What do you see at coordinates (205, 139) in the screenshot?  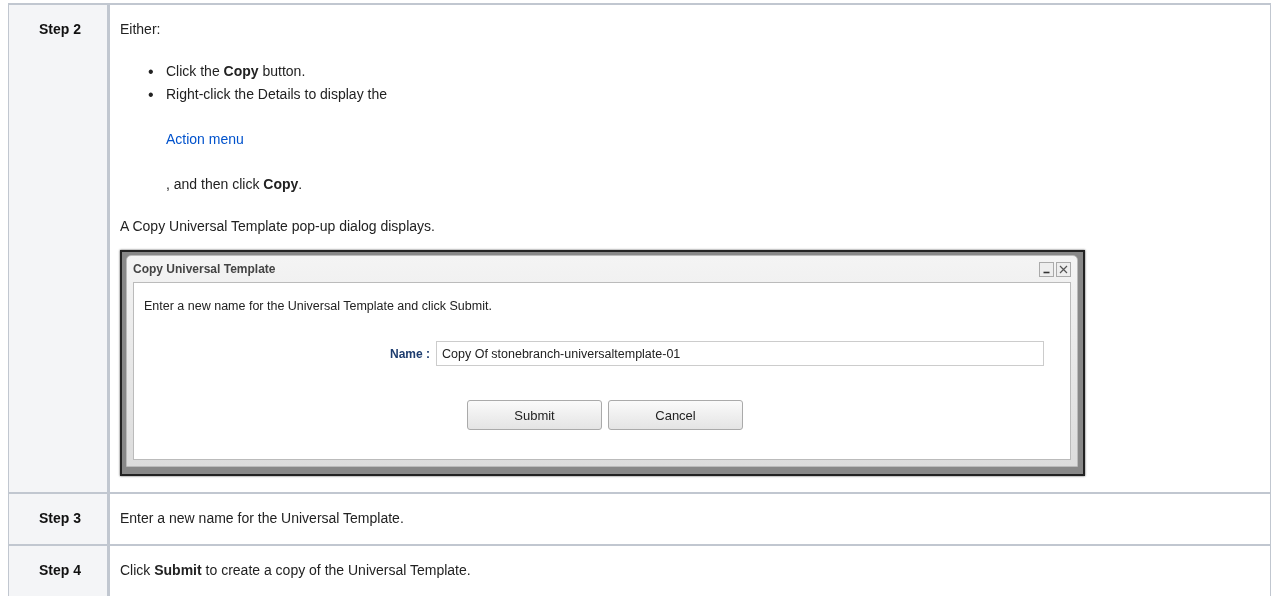 I see `action-menu-link: Action menu` at bounding box center [205, 139].